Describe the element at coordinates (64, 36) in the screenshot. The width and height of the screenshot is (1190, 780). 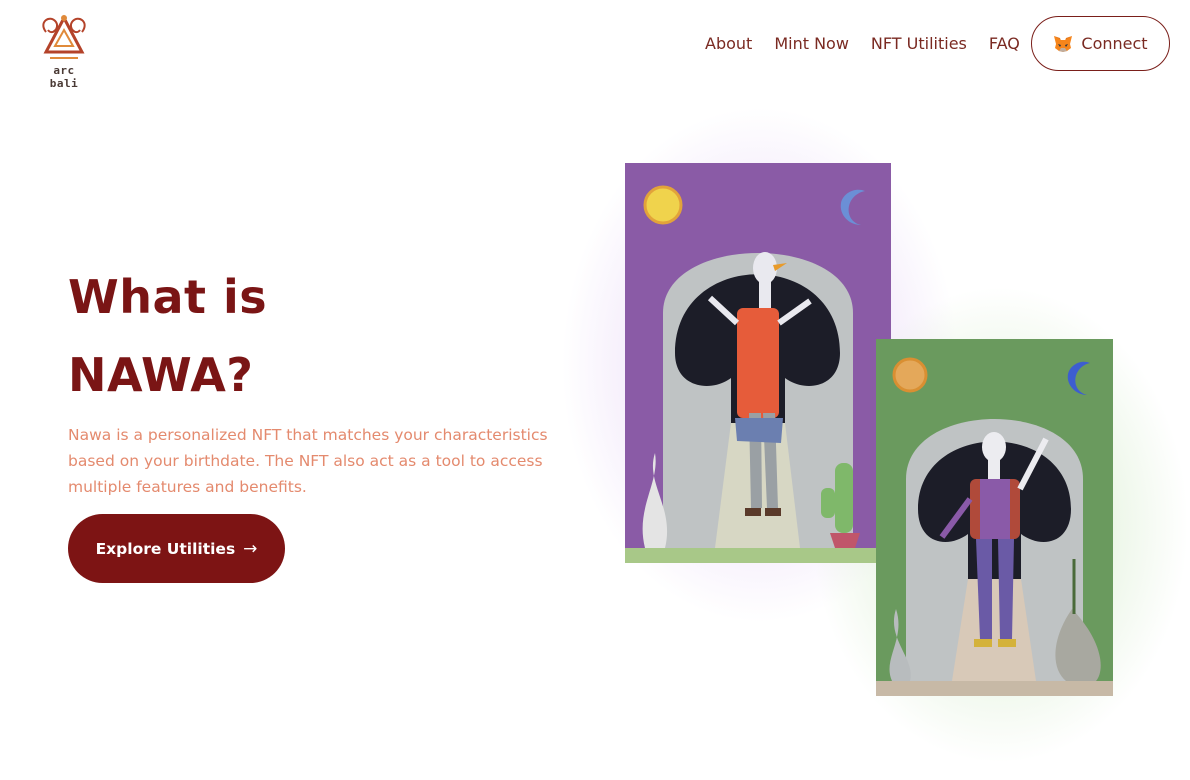
I see `arc-bali-logo-icon` at that location.